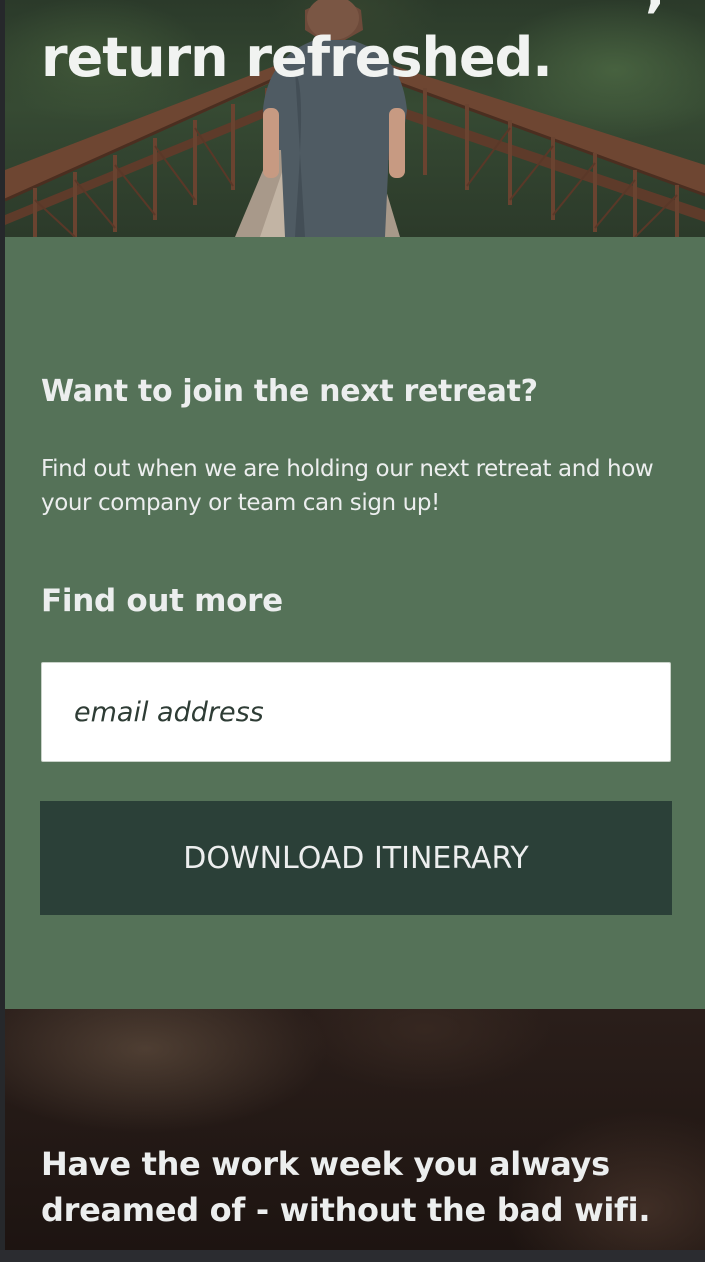 The width and height of the screenshot is (705, 1262). I want to click on download-itinerary-button: DOWNLOAD ITINERARY, so click(356, 858).